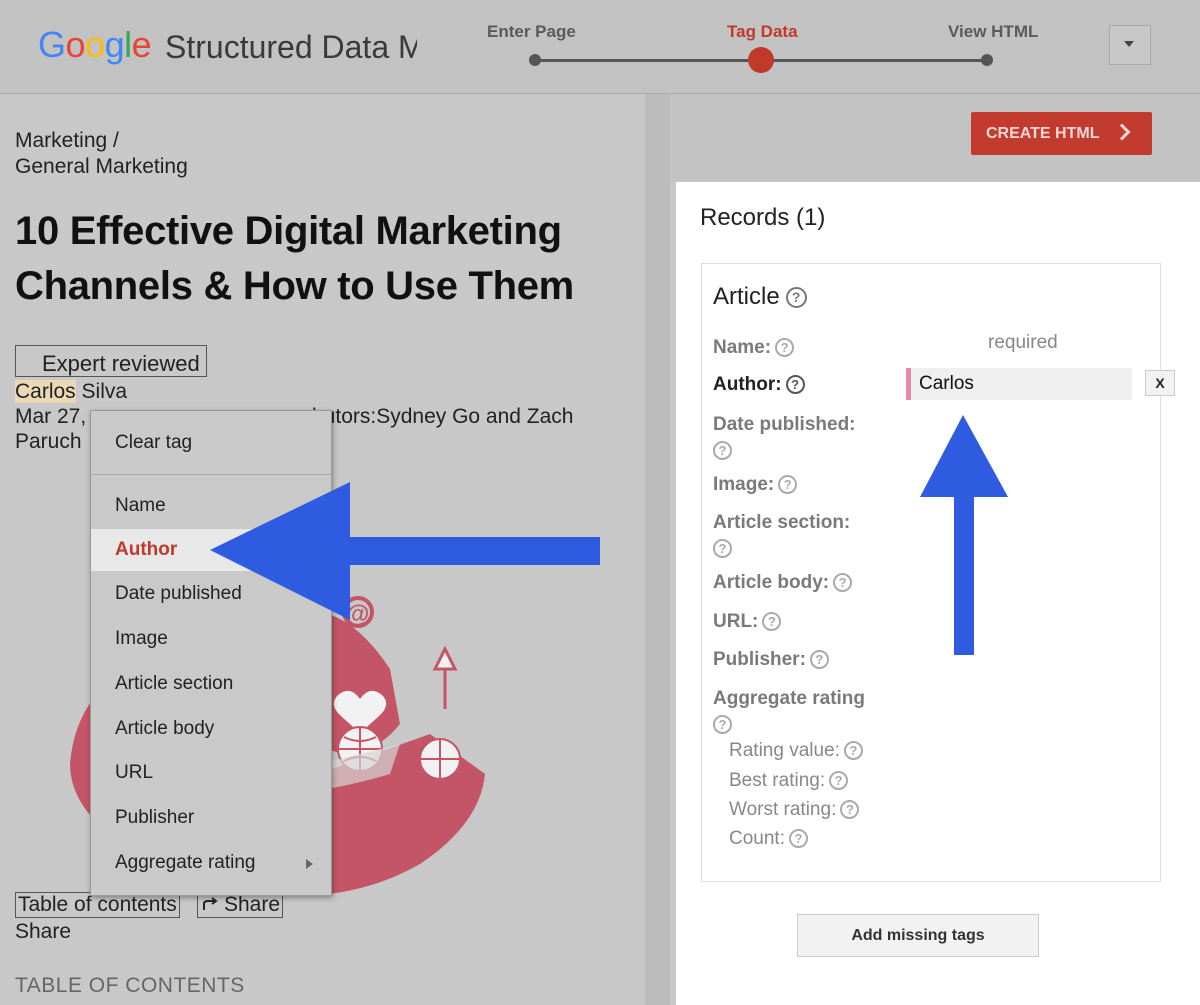 This screenshot has height=1005, width=1200. What do you see at coordinates (987, 60) in the screenshot?
I see `step-dot-view-html` at bounding box center [987, 60].